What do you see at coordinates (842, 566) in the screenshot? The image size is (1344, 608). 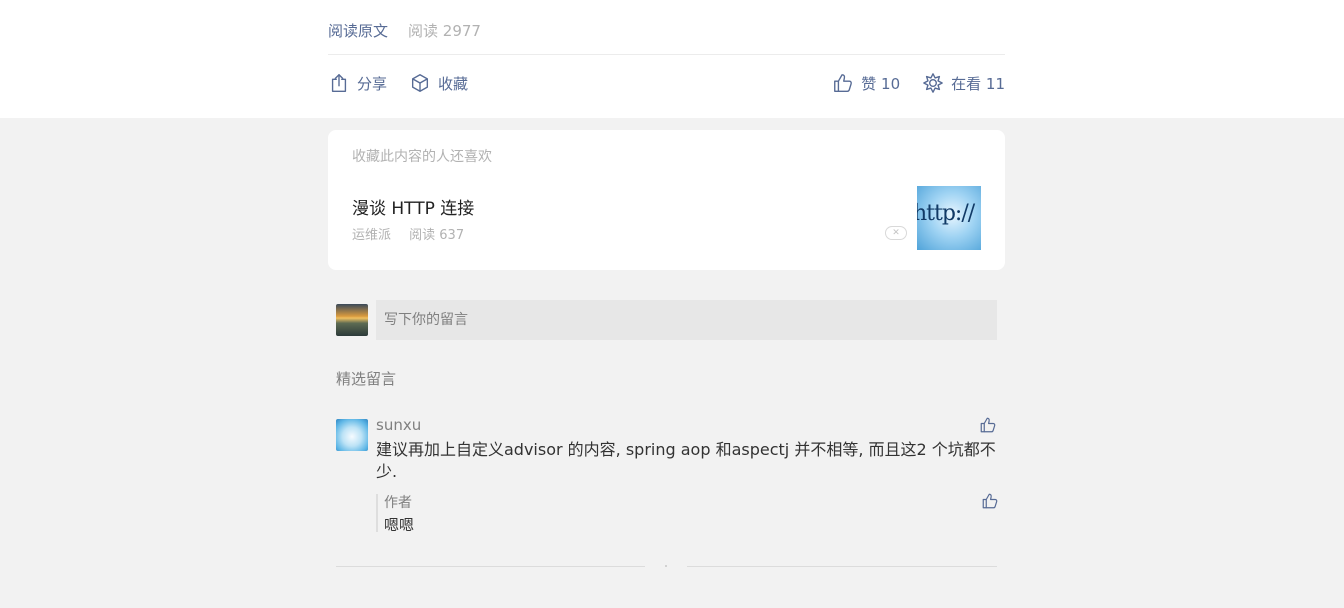 I see `end-divider-right` at bounding box center [842, 566].